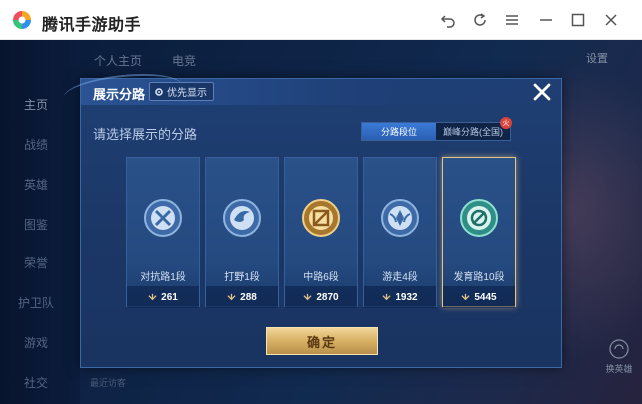  I want to click on priority-display-label: 优先显示, so click(187, 93).